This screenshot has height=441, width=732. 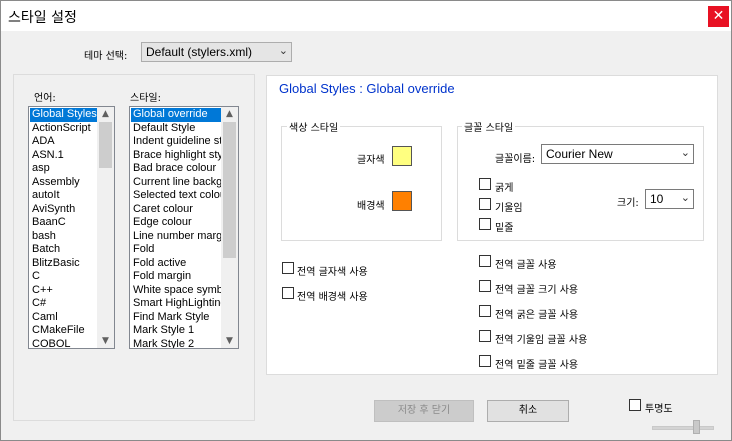 What do you see at coordinates (64, 156) in the screenshot?
I see `language-list-item: ASN.1` at bounding box center [64, 156].